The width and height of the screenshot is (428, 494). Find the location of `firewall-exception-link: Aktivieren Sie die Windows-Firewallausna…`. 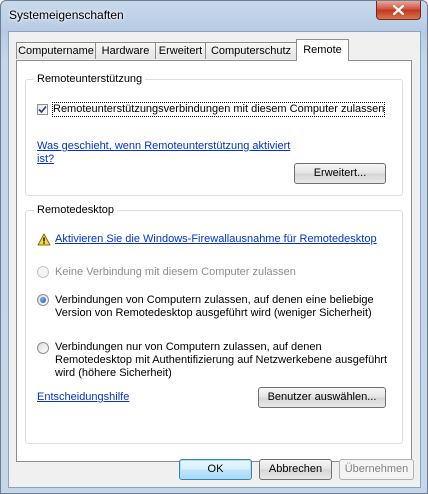

firewall-exception-link: Aktivieren Sie die Windows-Firewallausna… is located at coordinates (216, 239).